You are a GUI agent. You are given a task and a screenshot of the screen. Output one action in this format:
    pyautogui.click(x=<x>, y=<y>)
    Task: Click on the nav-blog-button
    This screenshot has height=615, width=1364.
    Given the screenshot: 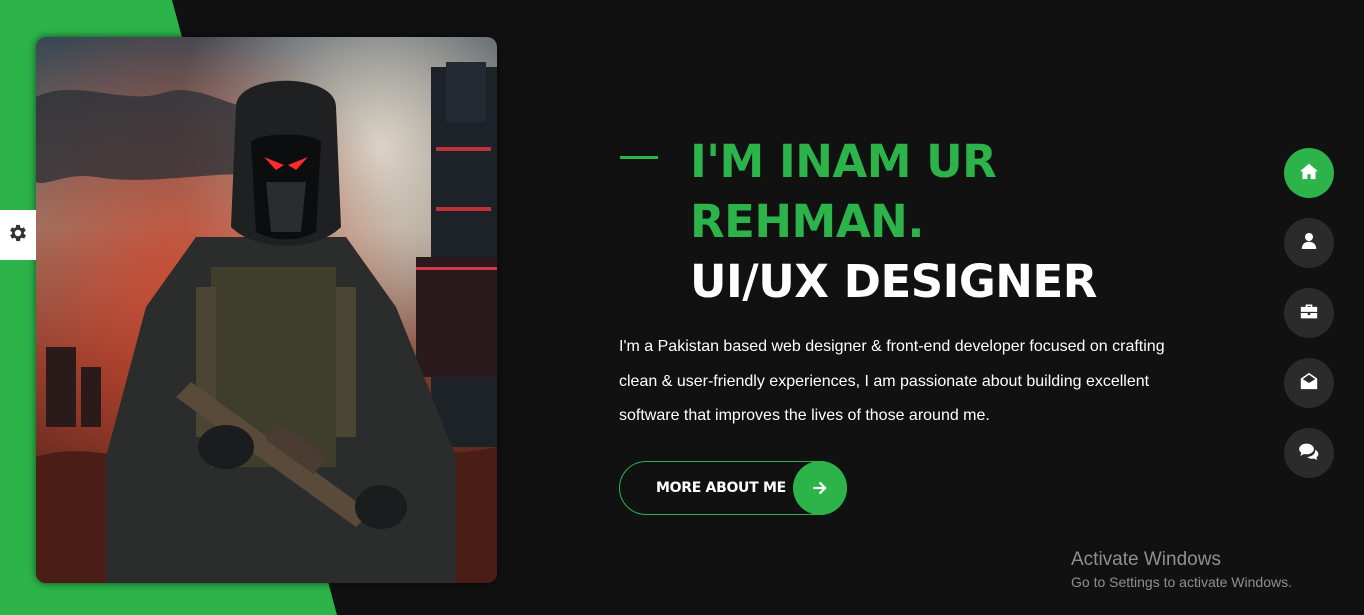 What is the action you would take?
    pyautogui.click(x=1309, y=453)
    